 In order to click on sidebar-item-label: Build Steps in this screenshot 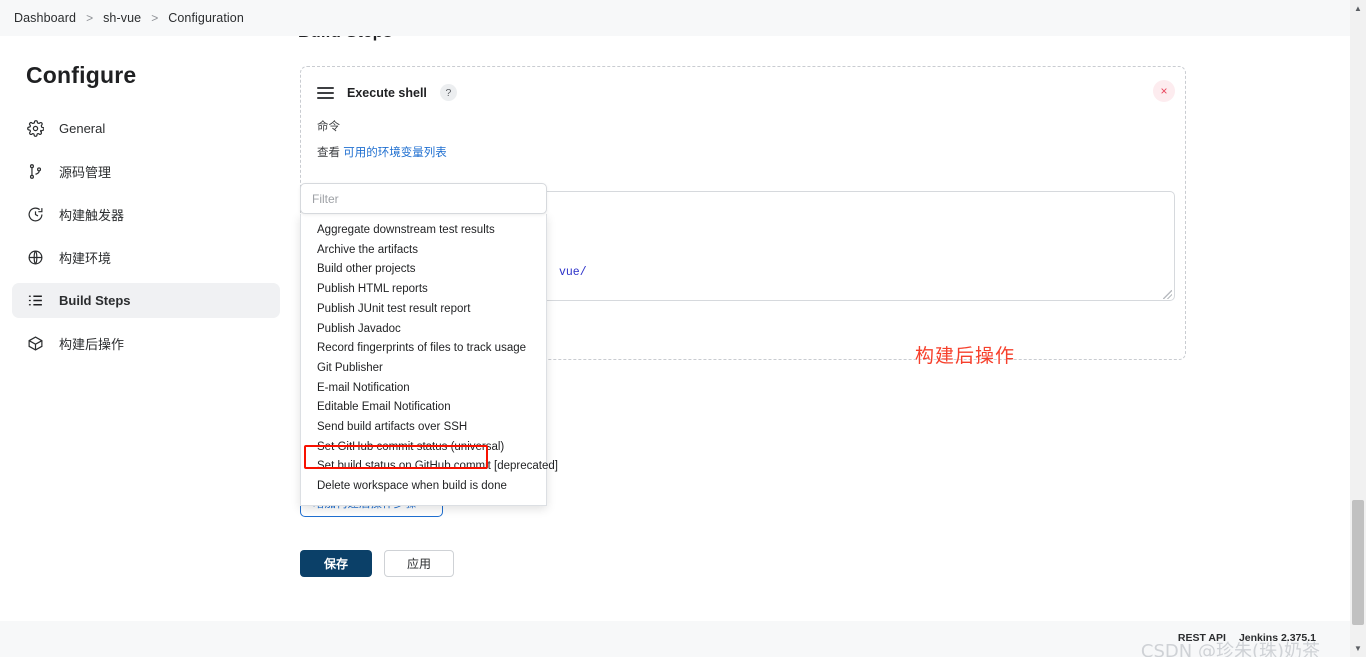, I will do `click(95, 300)`.